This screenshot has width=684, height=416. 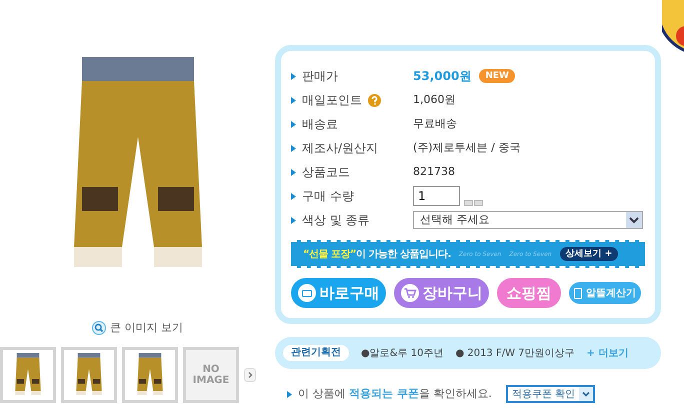 What do you see at coordinates (340, 148) in the screenshot?
I see `detail-label: 제조사/원산지` at bounding box center [340, 148].